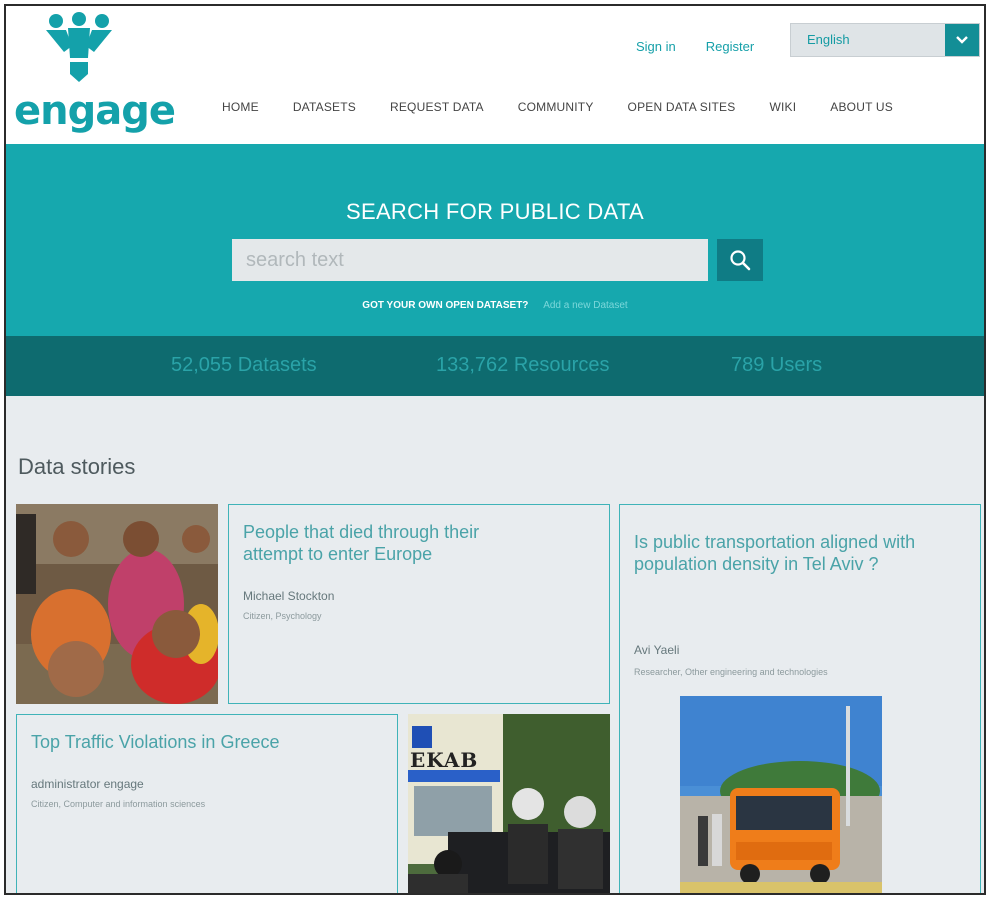 This screenshot has height=899, width=990. What do you see at coordinates (87, 784) in the screenshot?
I see `story-author: administrator engage` at bounding box center [87, 784].